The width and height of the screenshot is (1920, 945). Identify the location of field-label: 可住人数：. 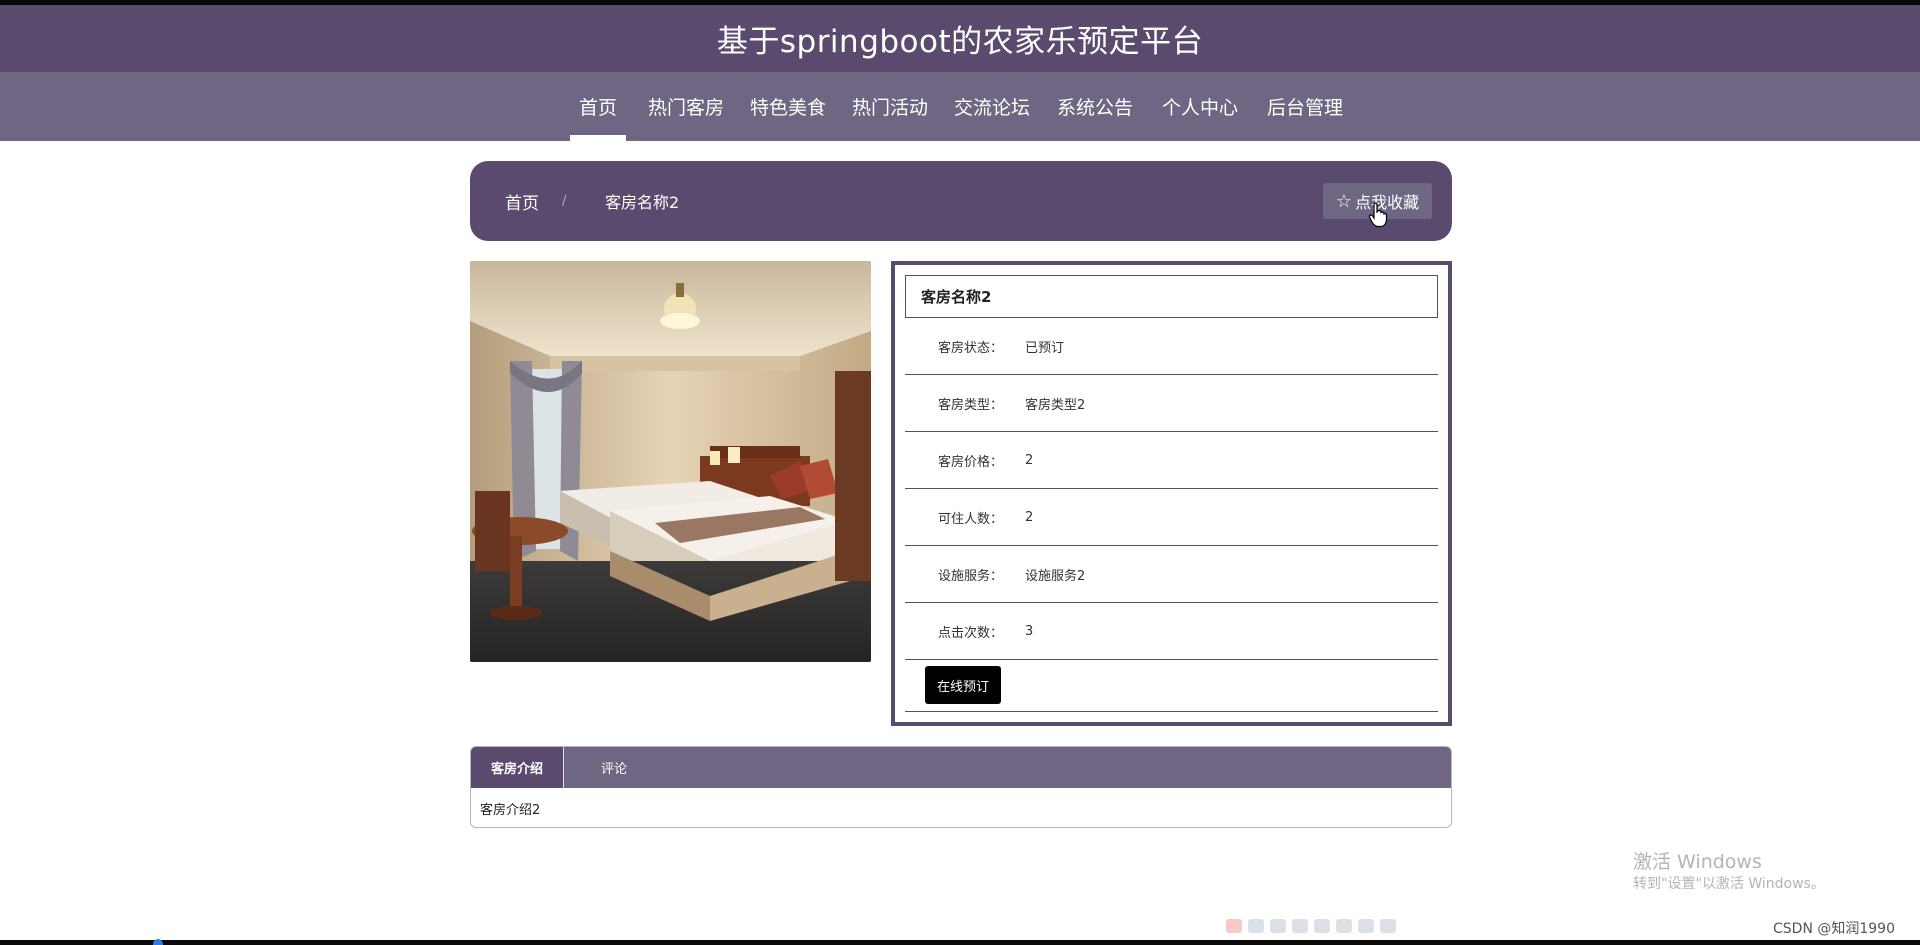
(970, 519).